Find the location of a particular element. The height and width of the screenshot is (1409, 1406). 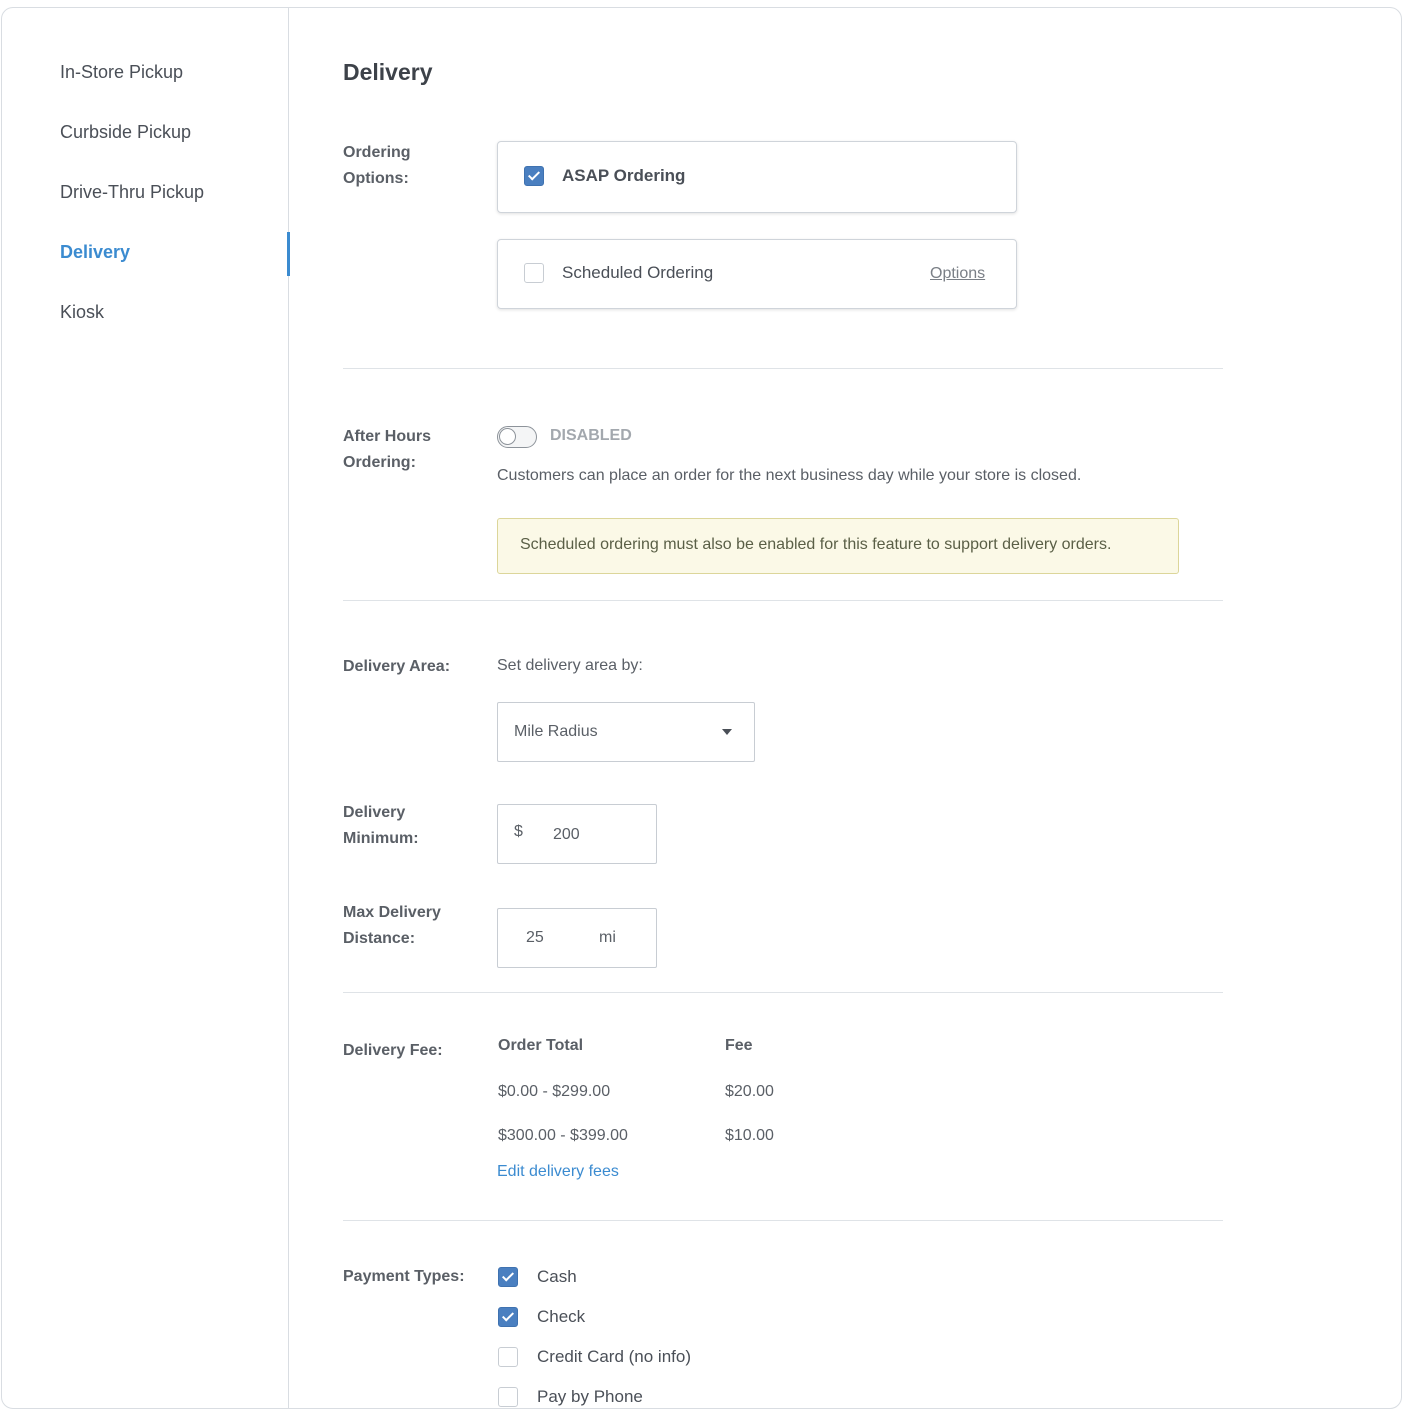

asap-ordering-checkbox is located at coordinates (534, 176).